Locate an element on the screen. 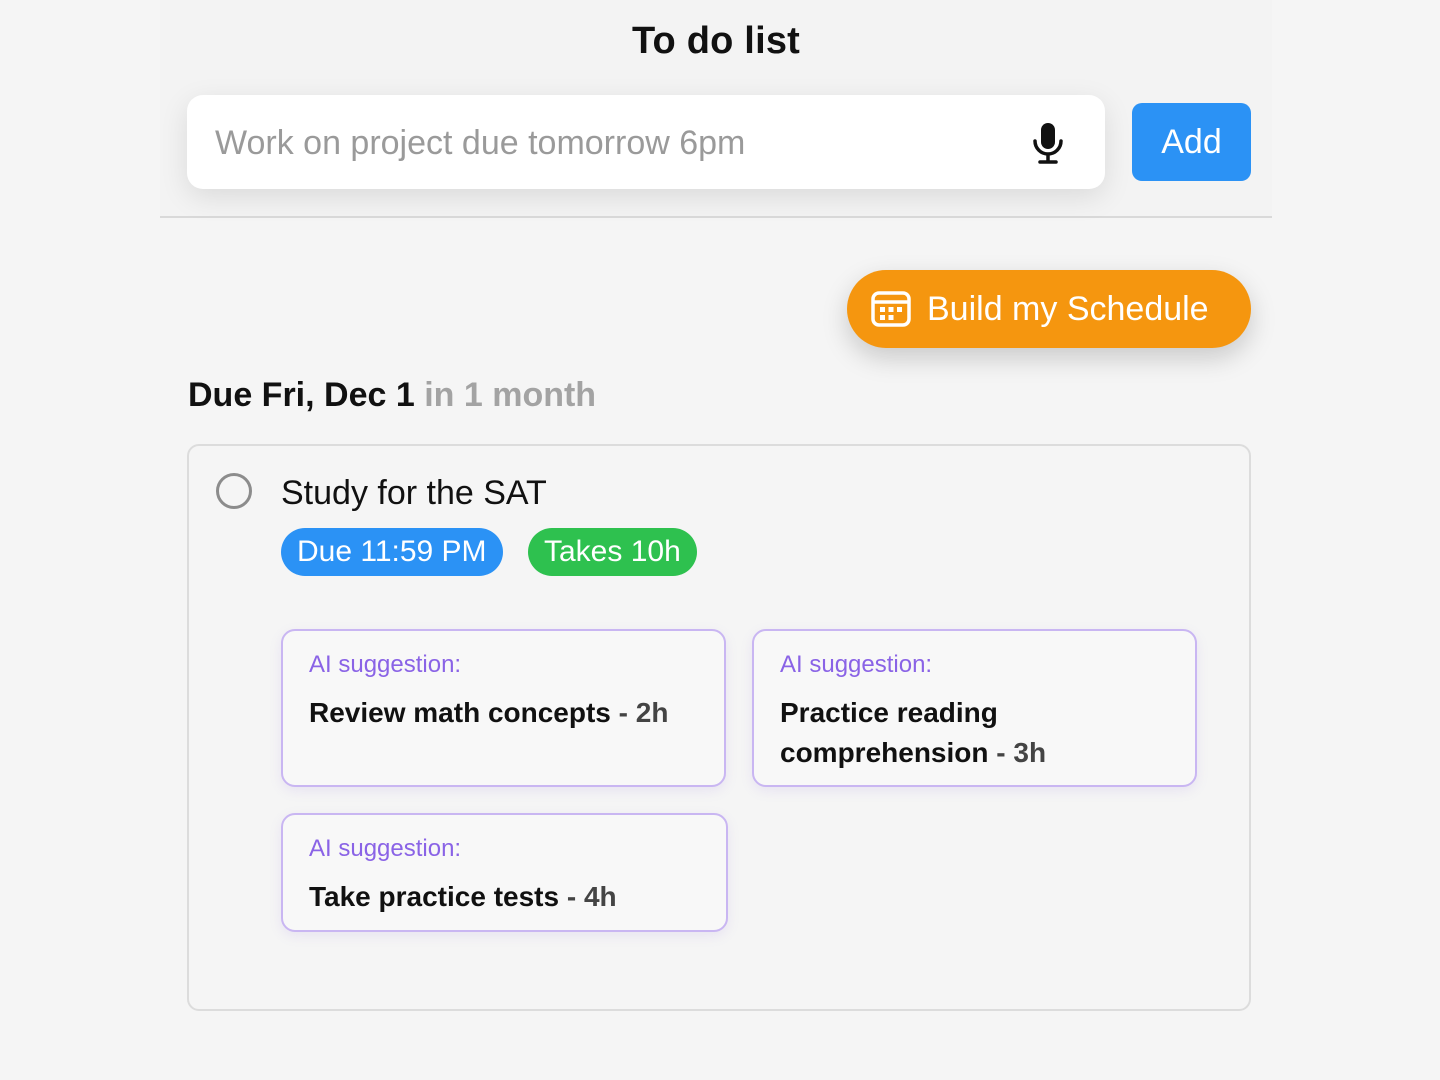 This screenshot has height=1080, width=1440. build-schedule-button: Build my Schedule is located at coordinates (1049, 309).